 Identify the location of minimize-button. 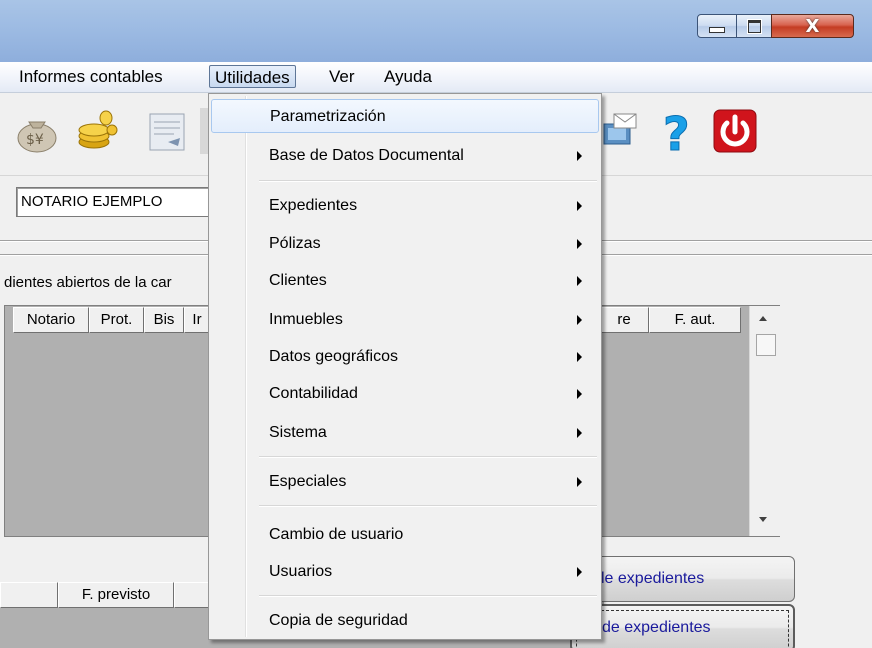
(717, 26).